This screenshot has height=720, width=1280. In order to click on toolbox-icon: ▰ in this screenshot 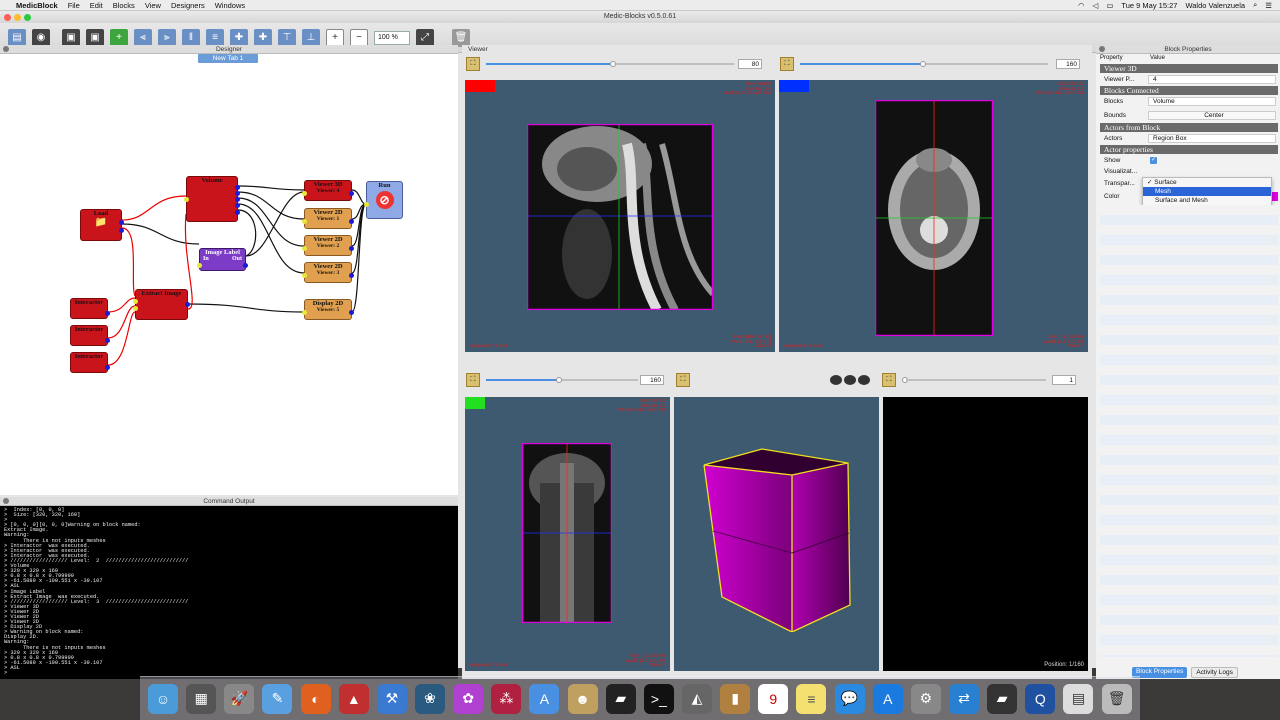, I will do `click(1002, 698)`.